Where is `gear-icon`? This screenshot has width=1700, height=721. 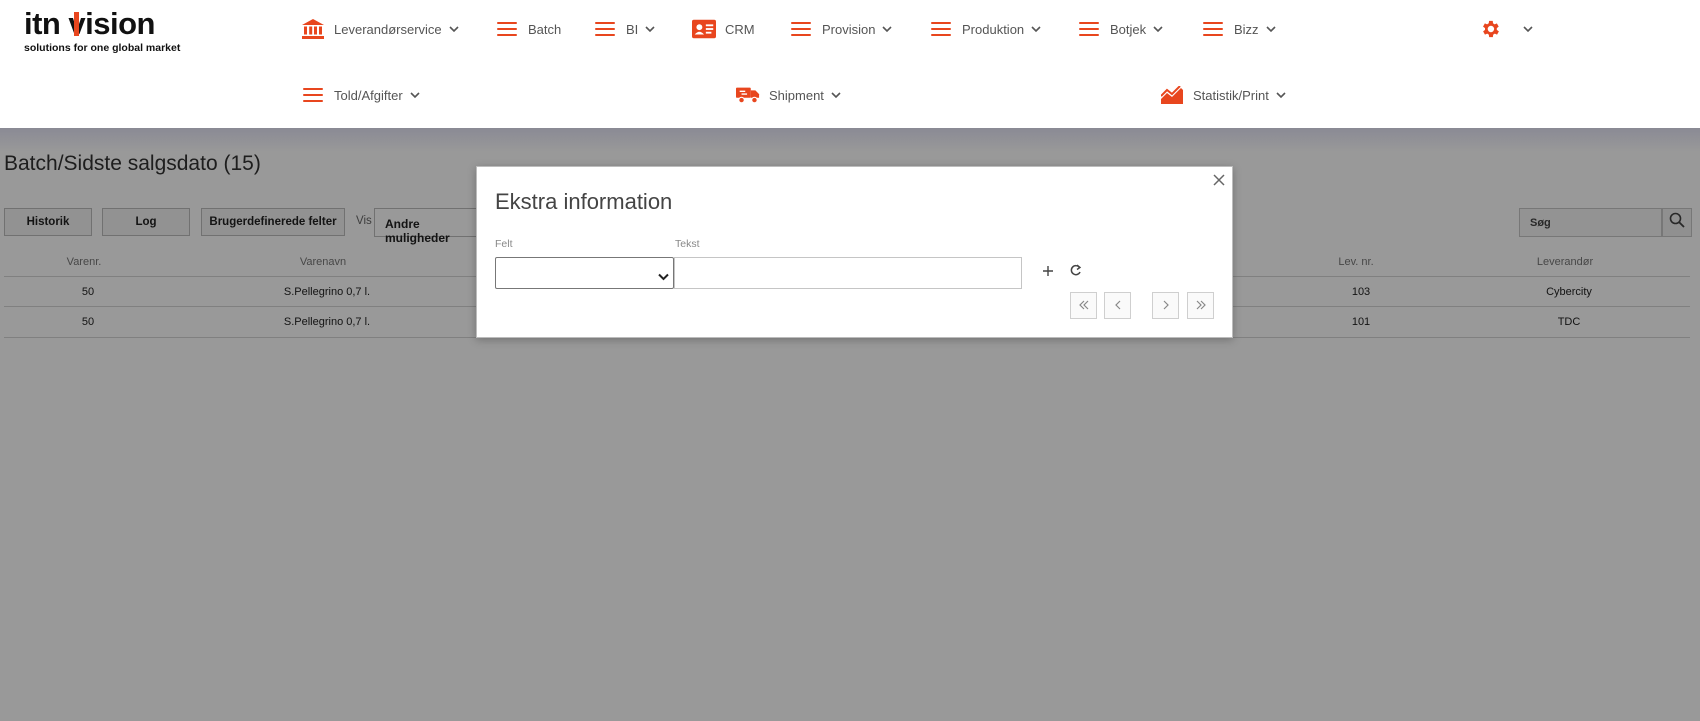 gear-icon is located at coordinates (1490, 29).